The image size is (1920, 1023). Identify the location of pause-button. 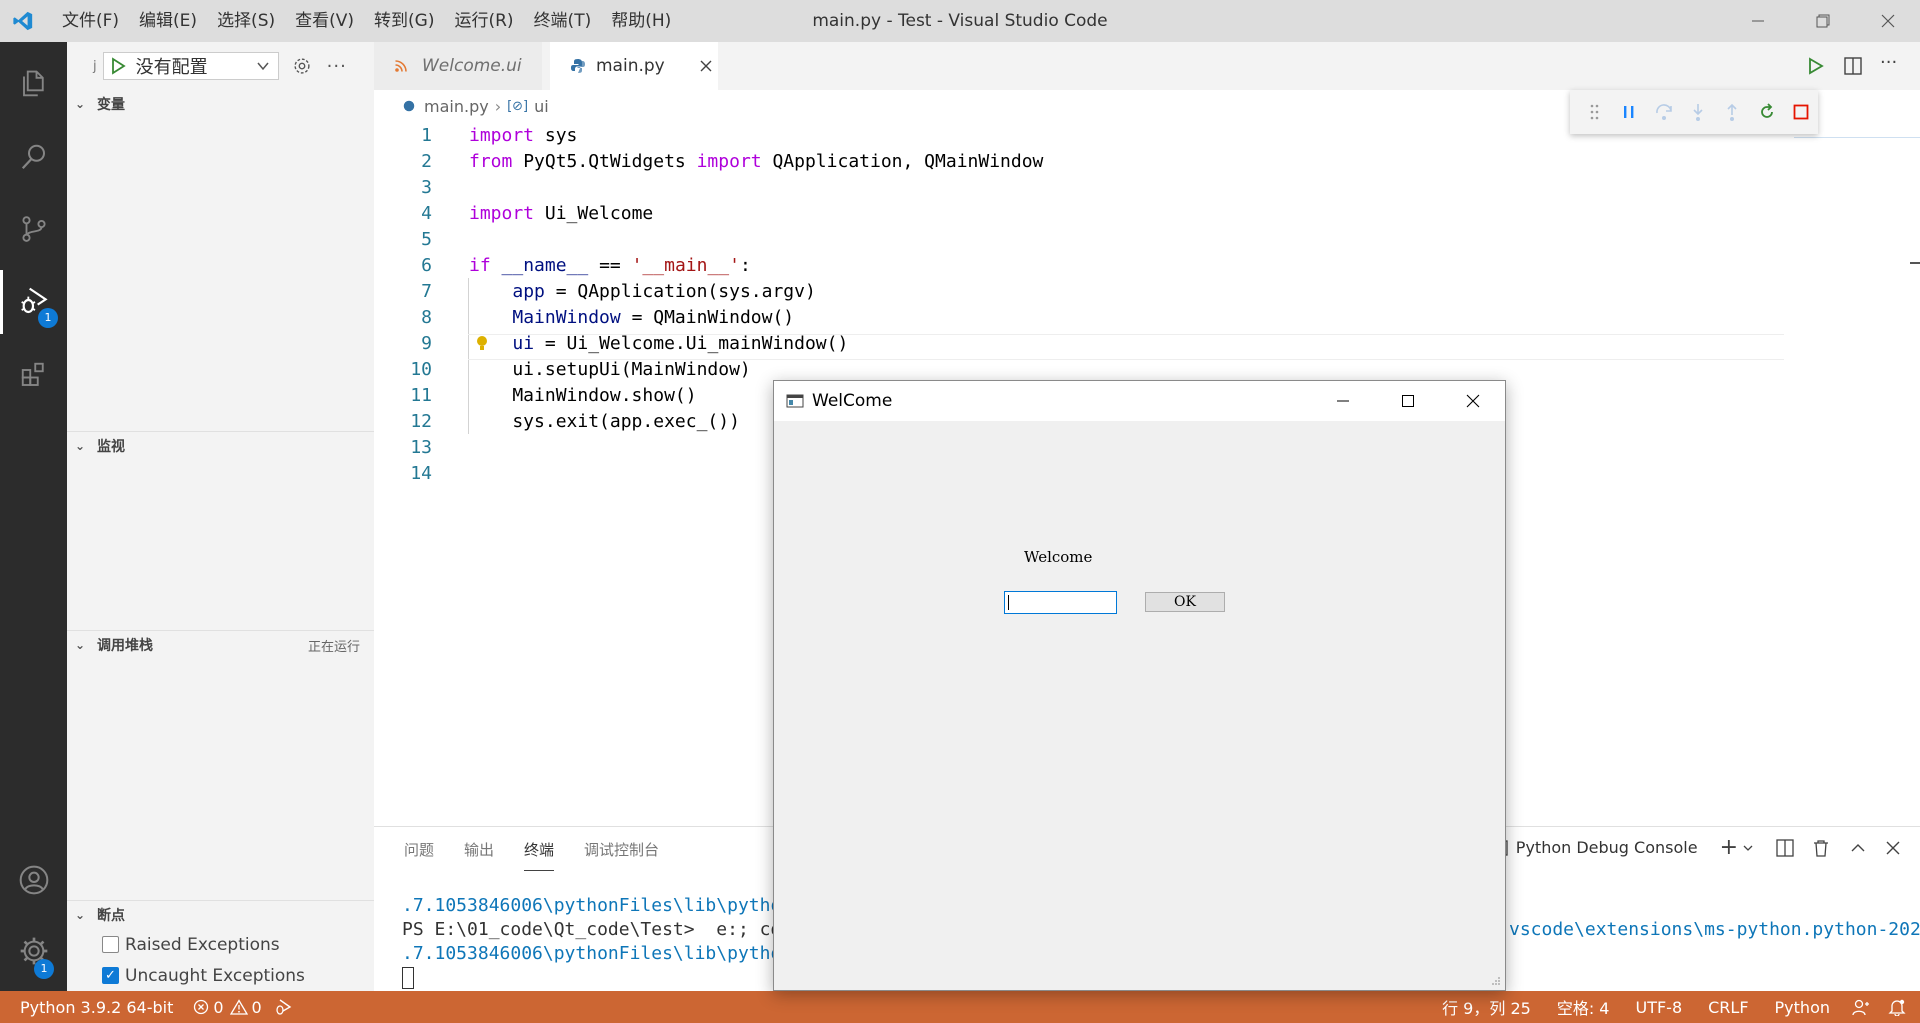
(1629, 112).